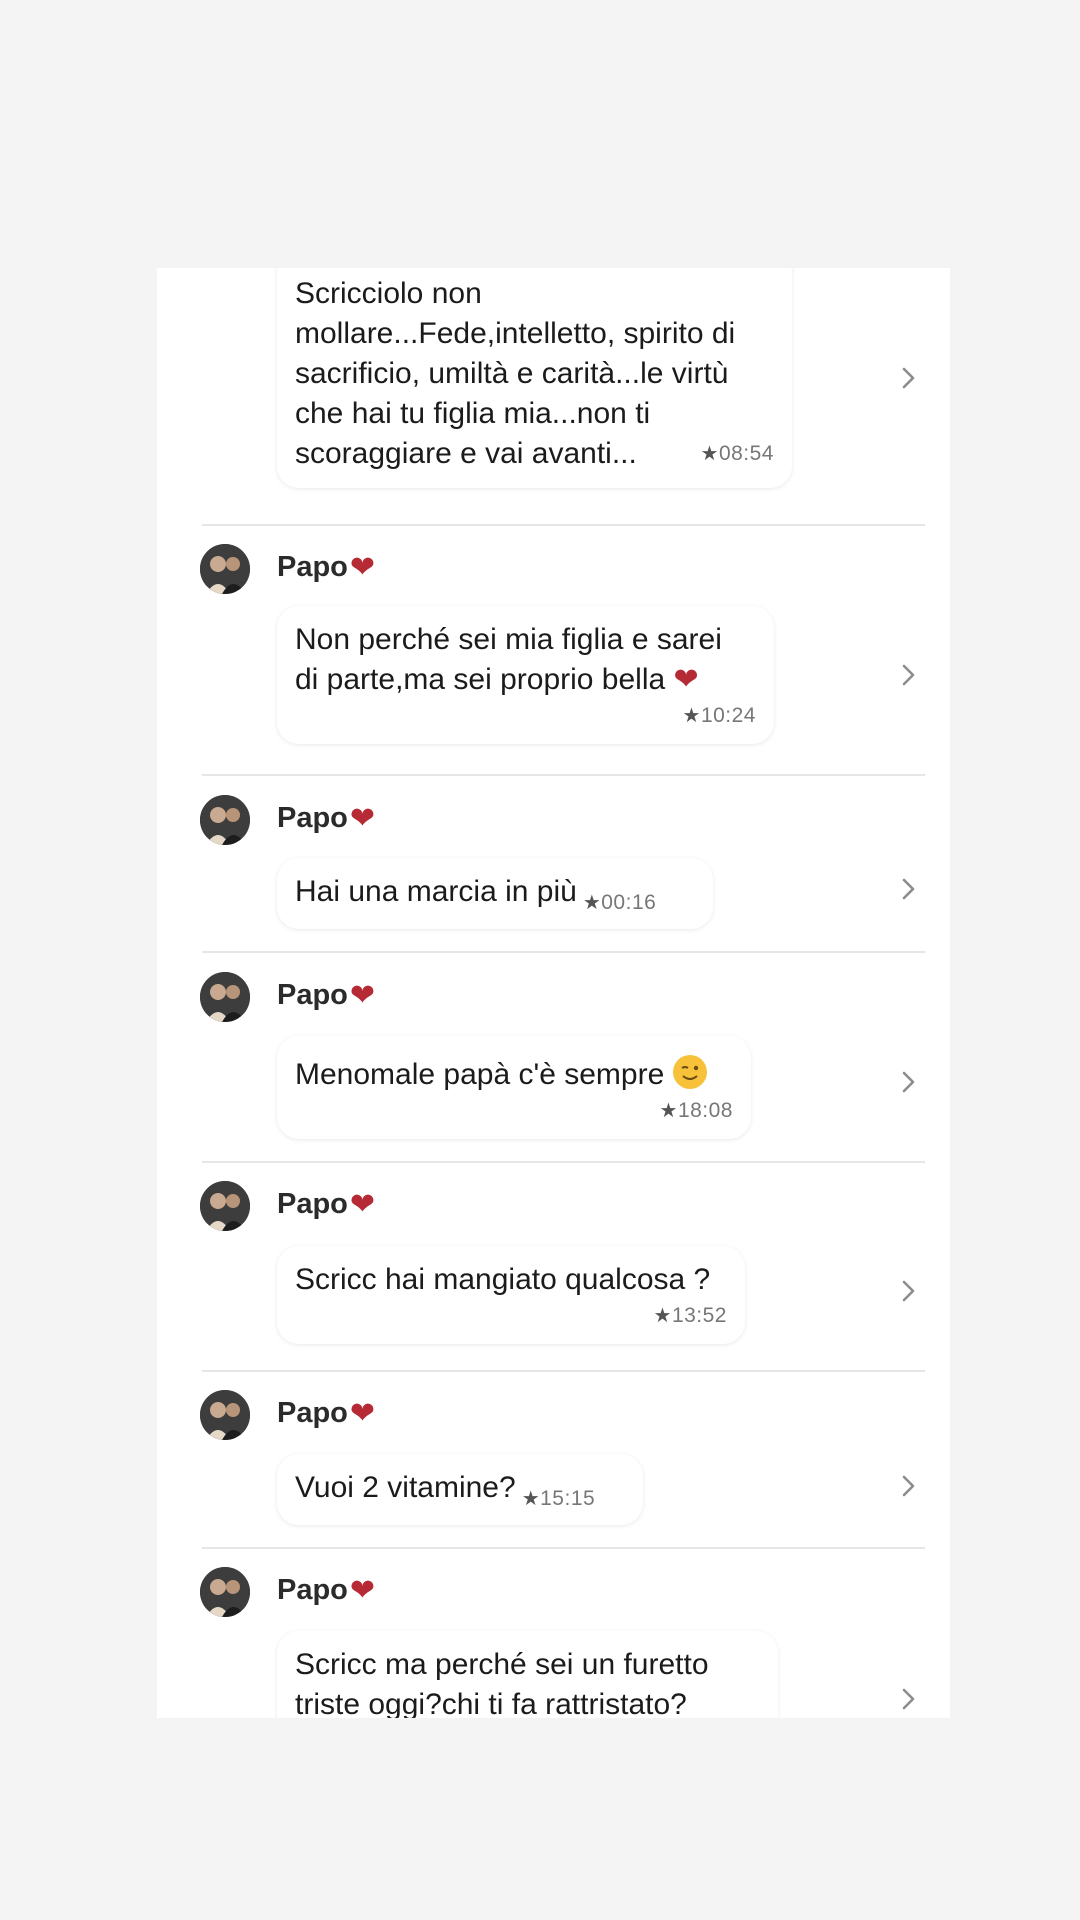 The image size is (1080, 1920). Describe the element at coordinates (558, 1498) in the screenshot. I see `message-timestamp: ★15:15` at that location.